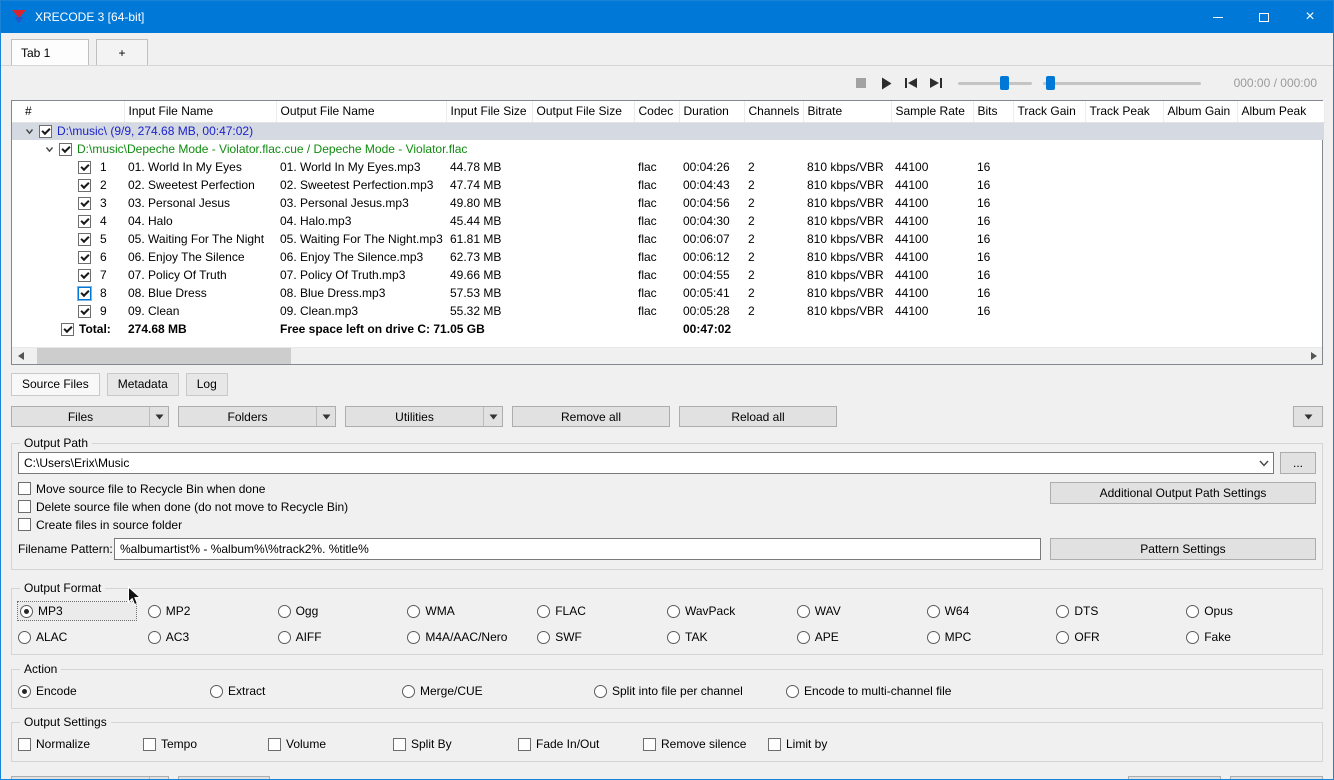 The height and width of the screenshot is (780, 1334). What do you see at coordinates (1200, 112) in the screenshot?
I see `column-header-album-gain: Album Gain` at bounding box center [1200, 112].